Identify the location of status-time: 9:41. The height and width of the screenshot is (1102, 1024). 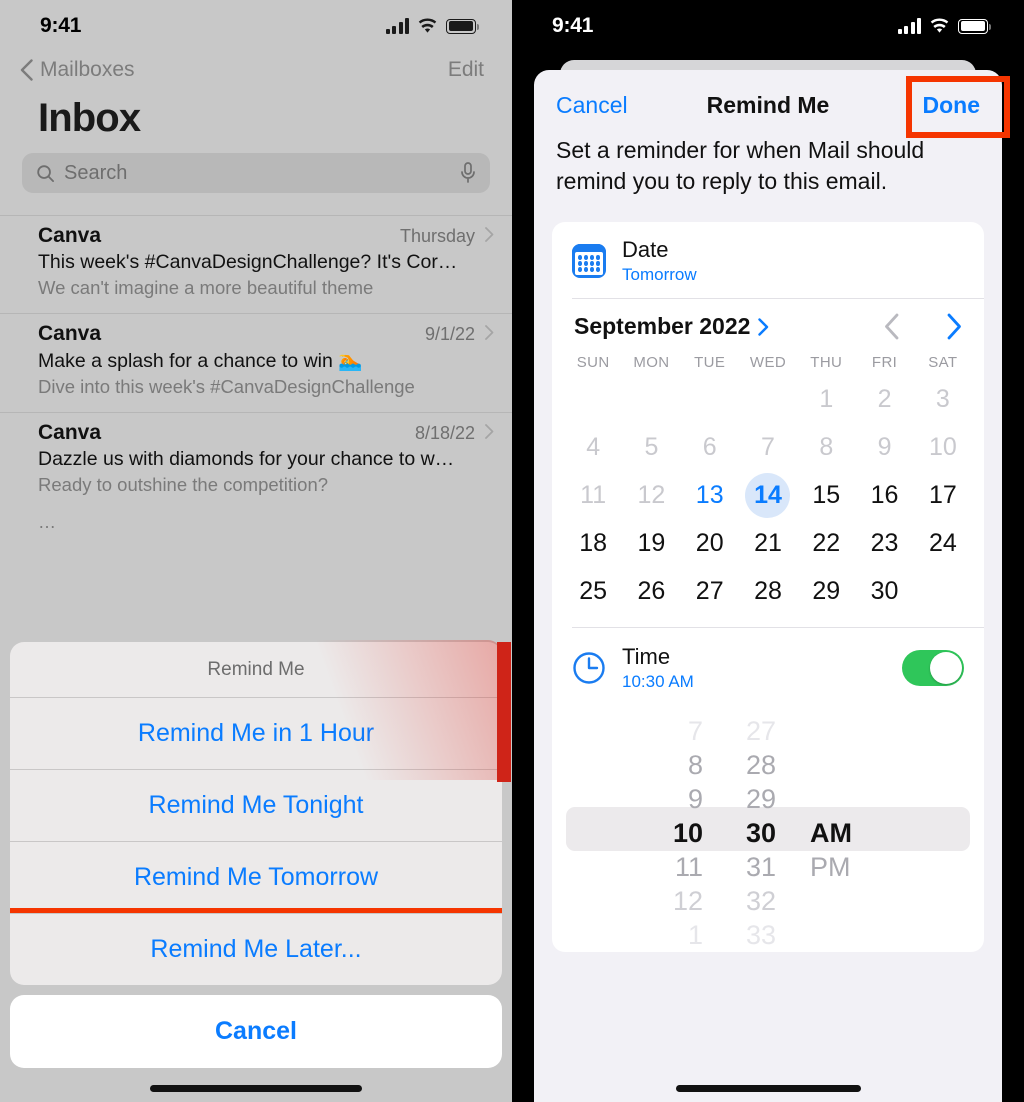
(61, 25).